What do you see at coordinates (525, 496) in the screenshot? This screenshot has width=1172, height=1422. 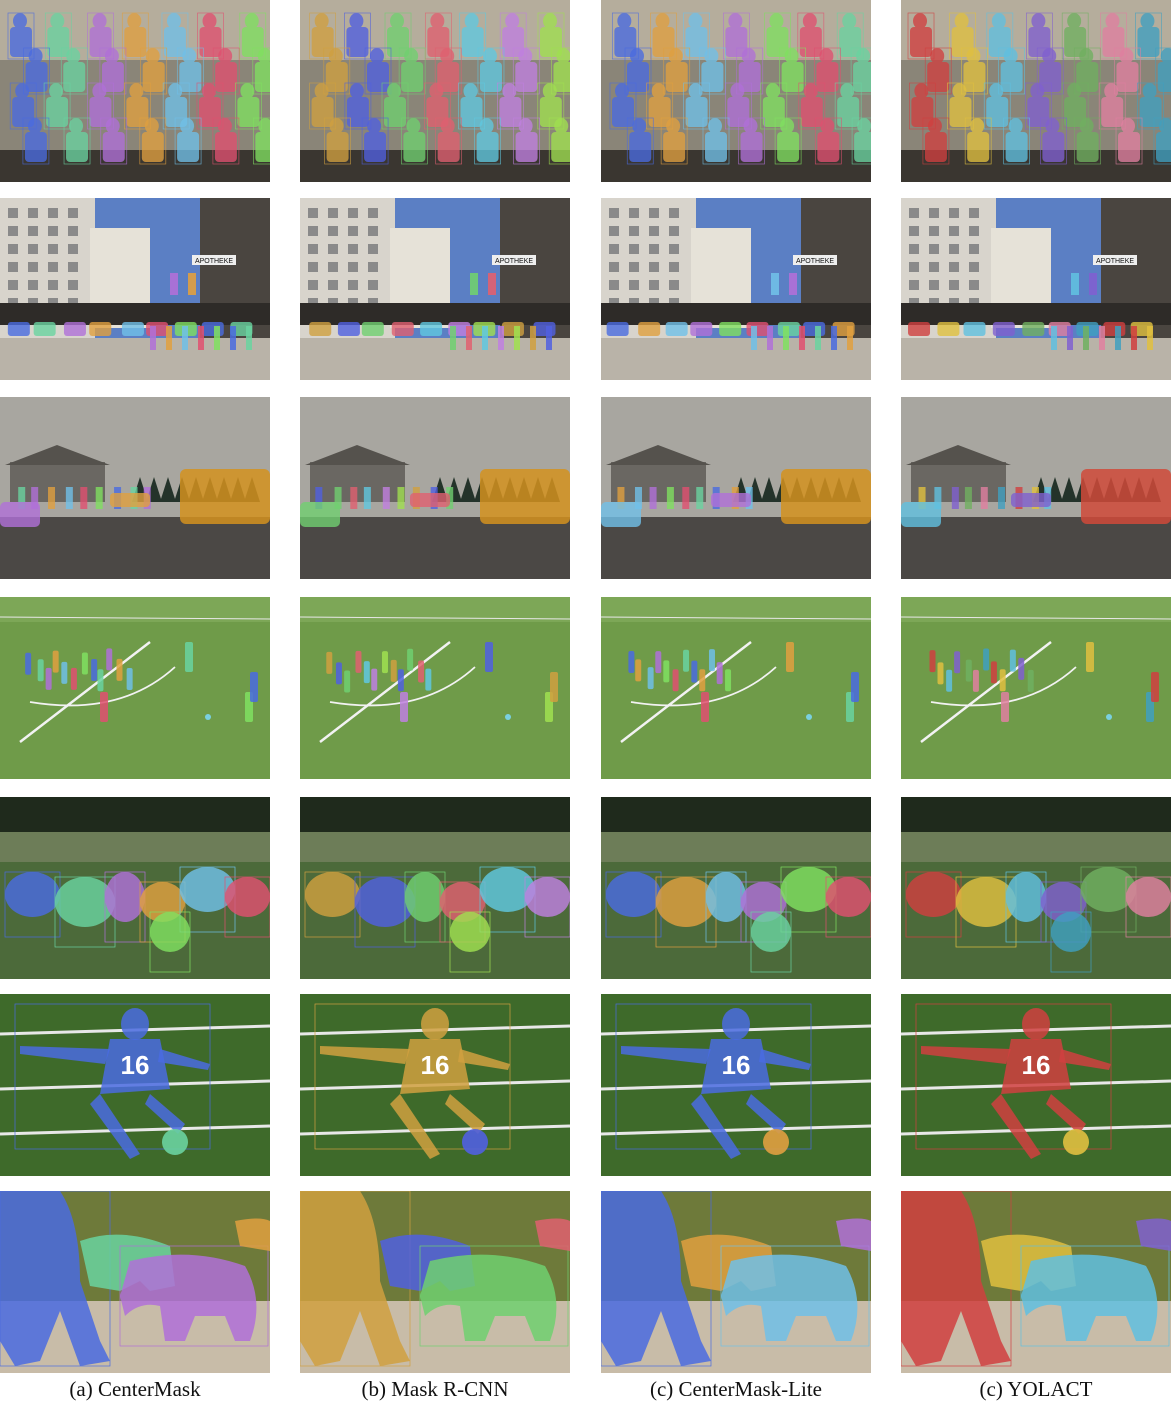 I see `bus-mask` at bounding box center [525, 496].